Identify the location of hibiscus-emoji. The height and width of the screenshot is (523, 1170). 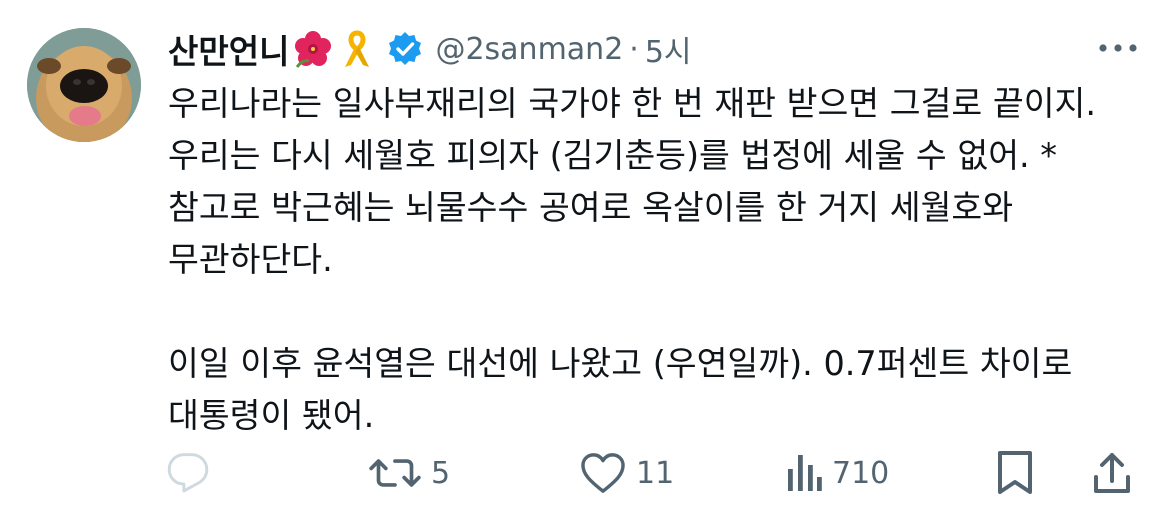
(313, 49).